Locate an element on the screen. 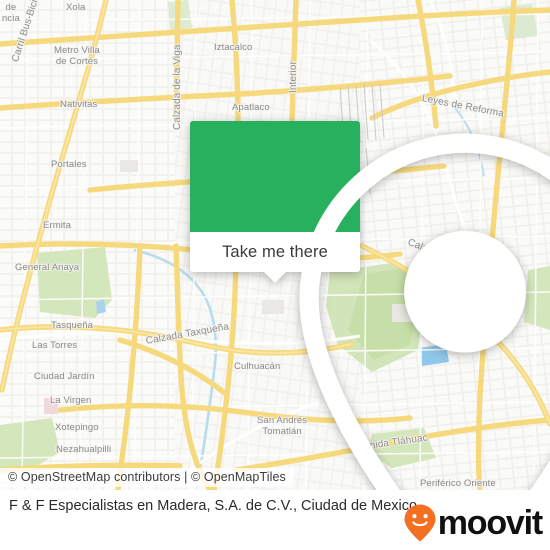 Image resolution: width=550 pixels, height=550 pixels. popup-tail-pointer is located at coordinates (275, 277).